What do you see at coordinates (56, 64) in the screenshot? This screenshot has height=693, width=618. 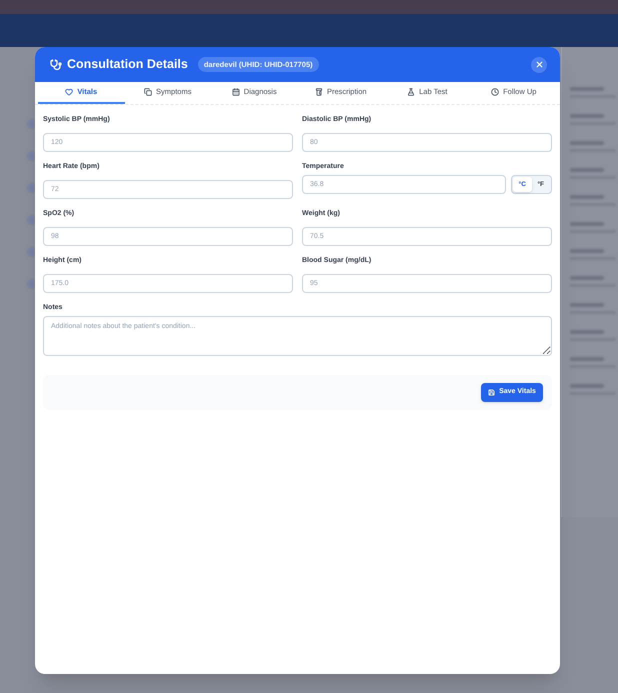 I see `stethoscope-icon` at bounding box center [56, 64].